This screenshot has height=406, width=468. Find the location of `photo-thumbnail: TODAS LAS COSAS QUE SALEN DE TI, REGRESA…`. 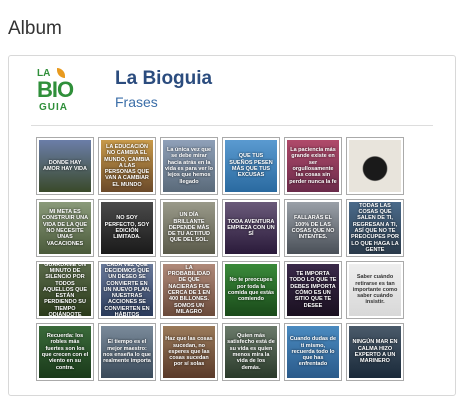

photo-thumbnail: TODAS LAS COSAS QUE SALEN DE TI, REGRESA… is located at coordinates (375, 228).